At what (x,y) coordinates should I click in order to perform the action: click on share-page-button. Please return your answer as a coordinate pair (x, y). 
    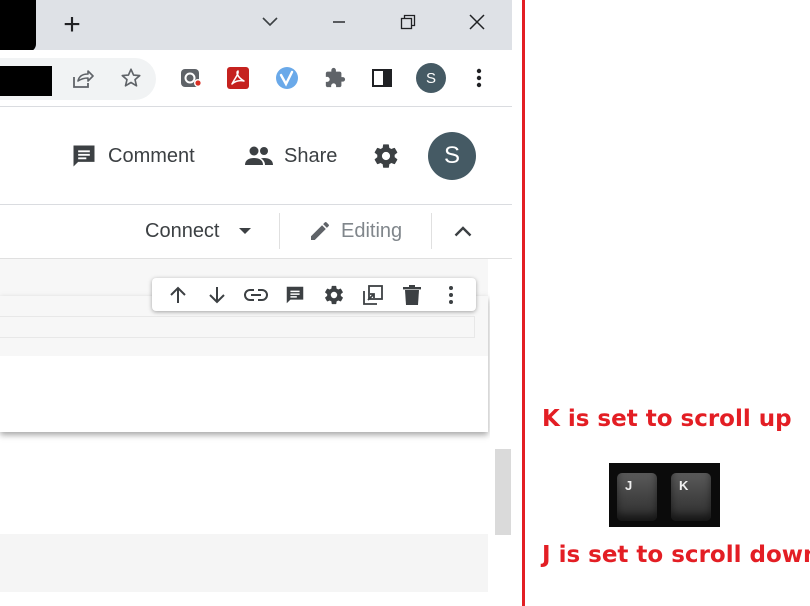
    Looking at the image, I should click on (83, 79).